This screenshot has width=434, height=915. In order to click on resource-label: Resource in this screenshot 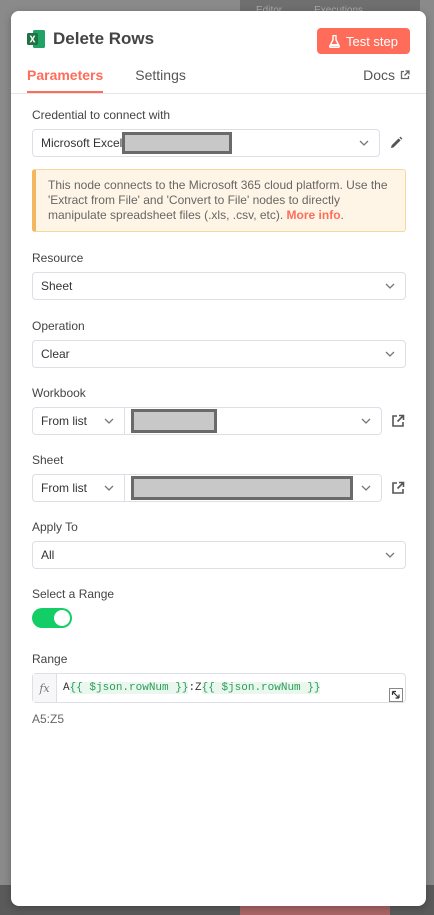, I will do `click(58, 258)`.